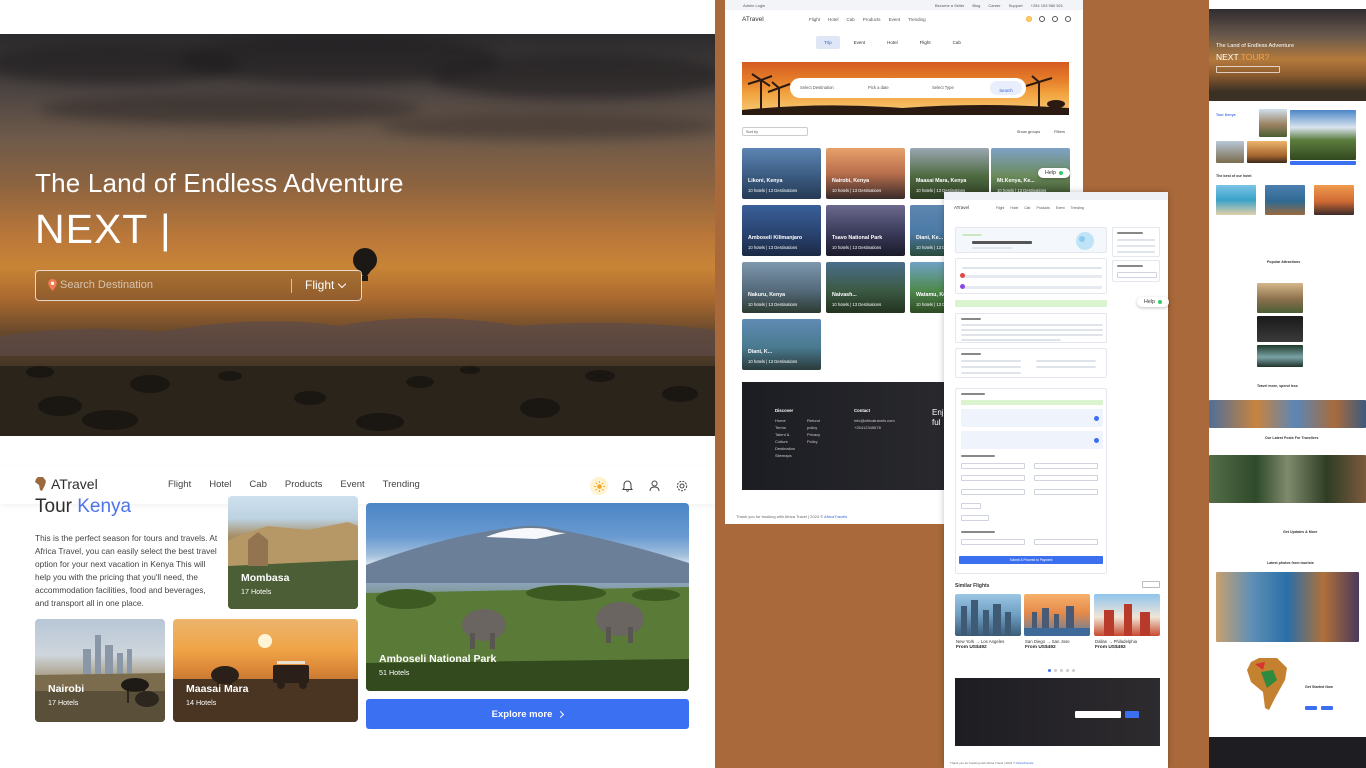 This screenshot has height=768, width=1366. What do you see at coordinates (527, 597) in the screenshot?
I see `destination-card-amboseli: Amboseli National Park 51 Hotels` at bounding box center [527, 597].